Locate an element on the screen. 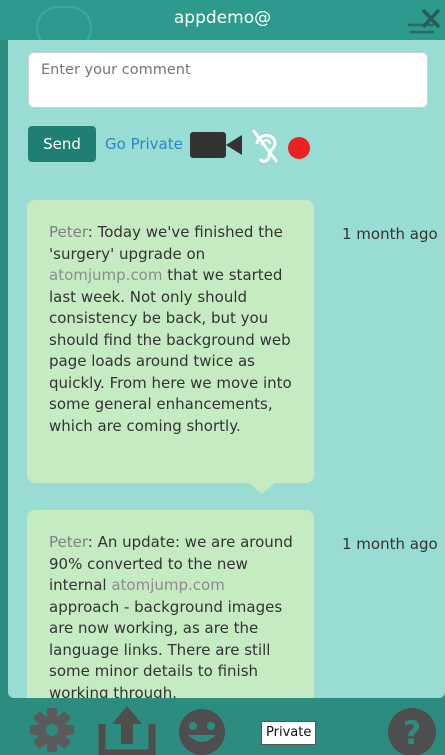  bubble-tail is located at coordinates (262, 488).